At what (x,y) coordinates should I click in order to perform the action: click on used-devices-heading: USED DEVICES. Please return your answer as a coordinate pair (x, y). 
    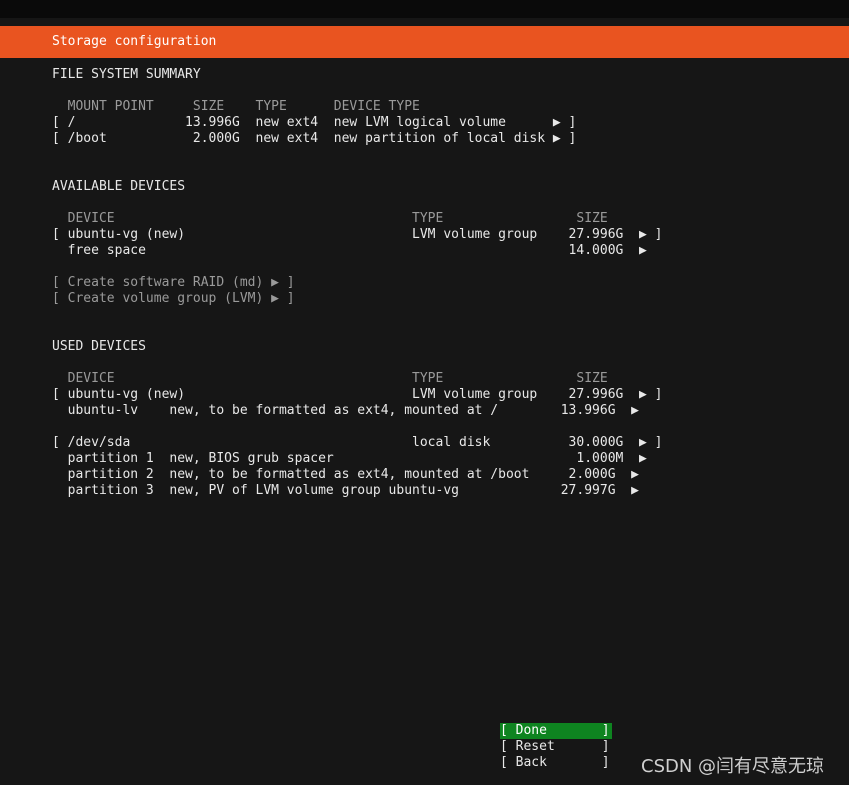
    Looking at the image, I should click on (99, 346).